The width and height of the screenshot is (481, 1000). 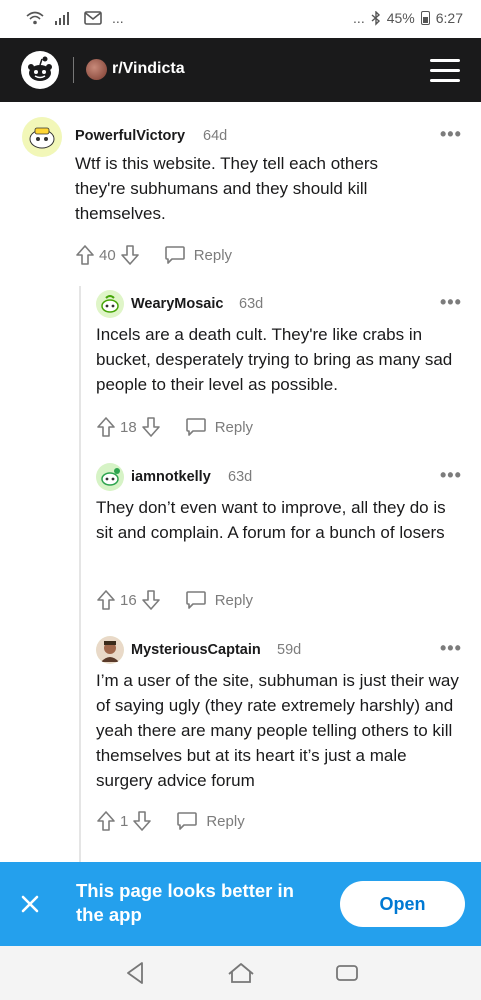 What do you see at coordinates (400, 18) in the screenshot?
I see `battery-percent: 45%` at bounding box center [400, 18].